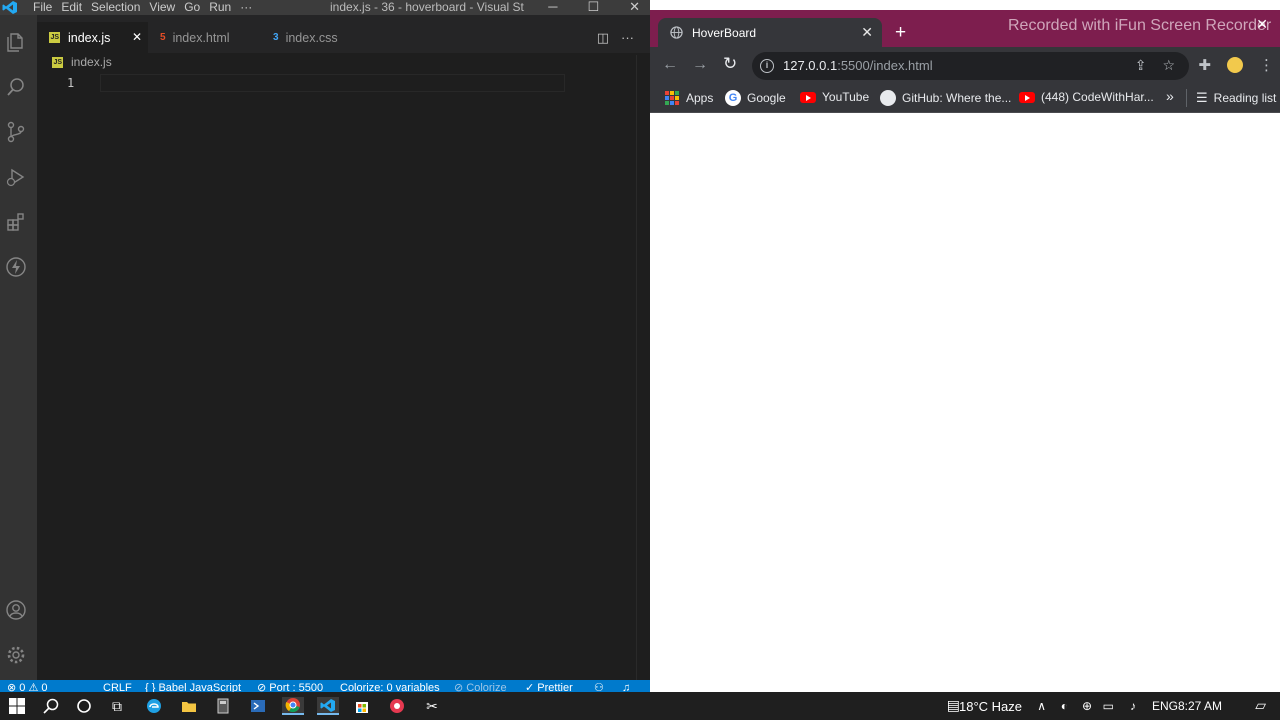  I want to click on github-icon, so click(888, 98).